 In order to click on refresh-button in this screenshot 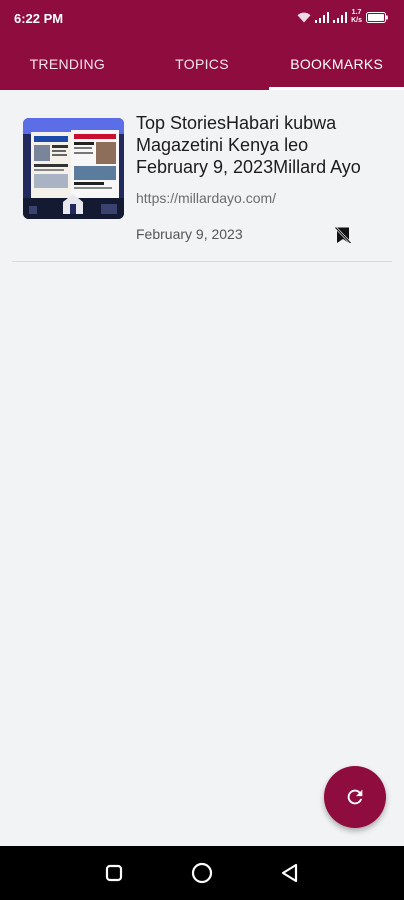, I will do `click(355, 797)`.